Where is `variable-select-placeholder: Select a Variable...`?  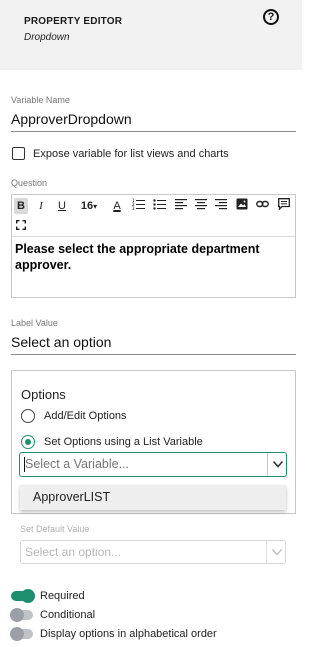
variable-select-placeholder: Select a Variable... is located at coordinates (77, 464).